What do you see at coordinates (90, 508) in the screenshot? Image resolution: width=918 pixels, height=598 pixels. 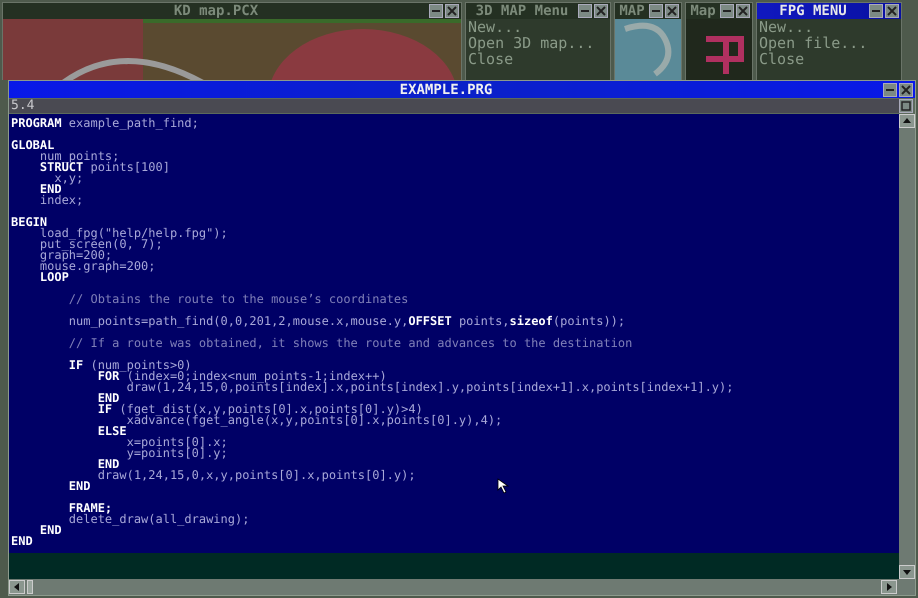 I see `code-line: FRAME;` at bounding box center [90, 508].